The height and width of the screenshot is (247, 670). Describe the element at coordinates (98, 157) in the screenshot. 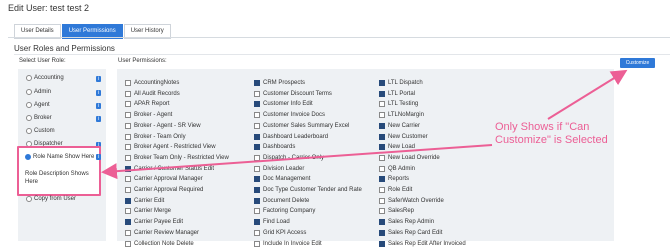

I see `info-icon: i` at that location.